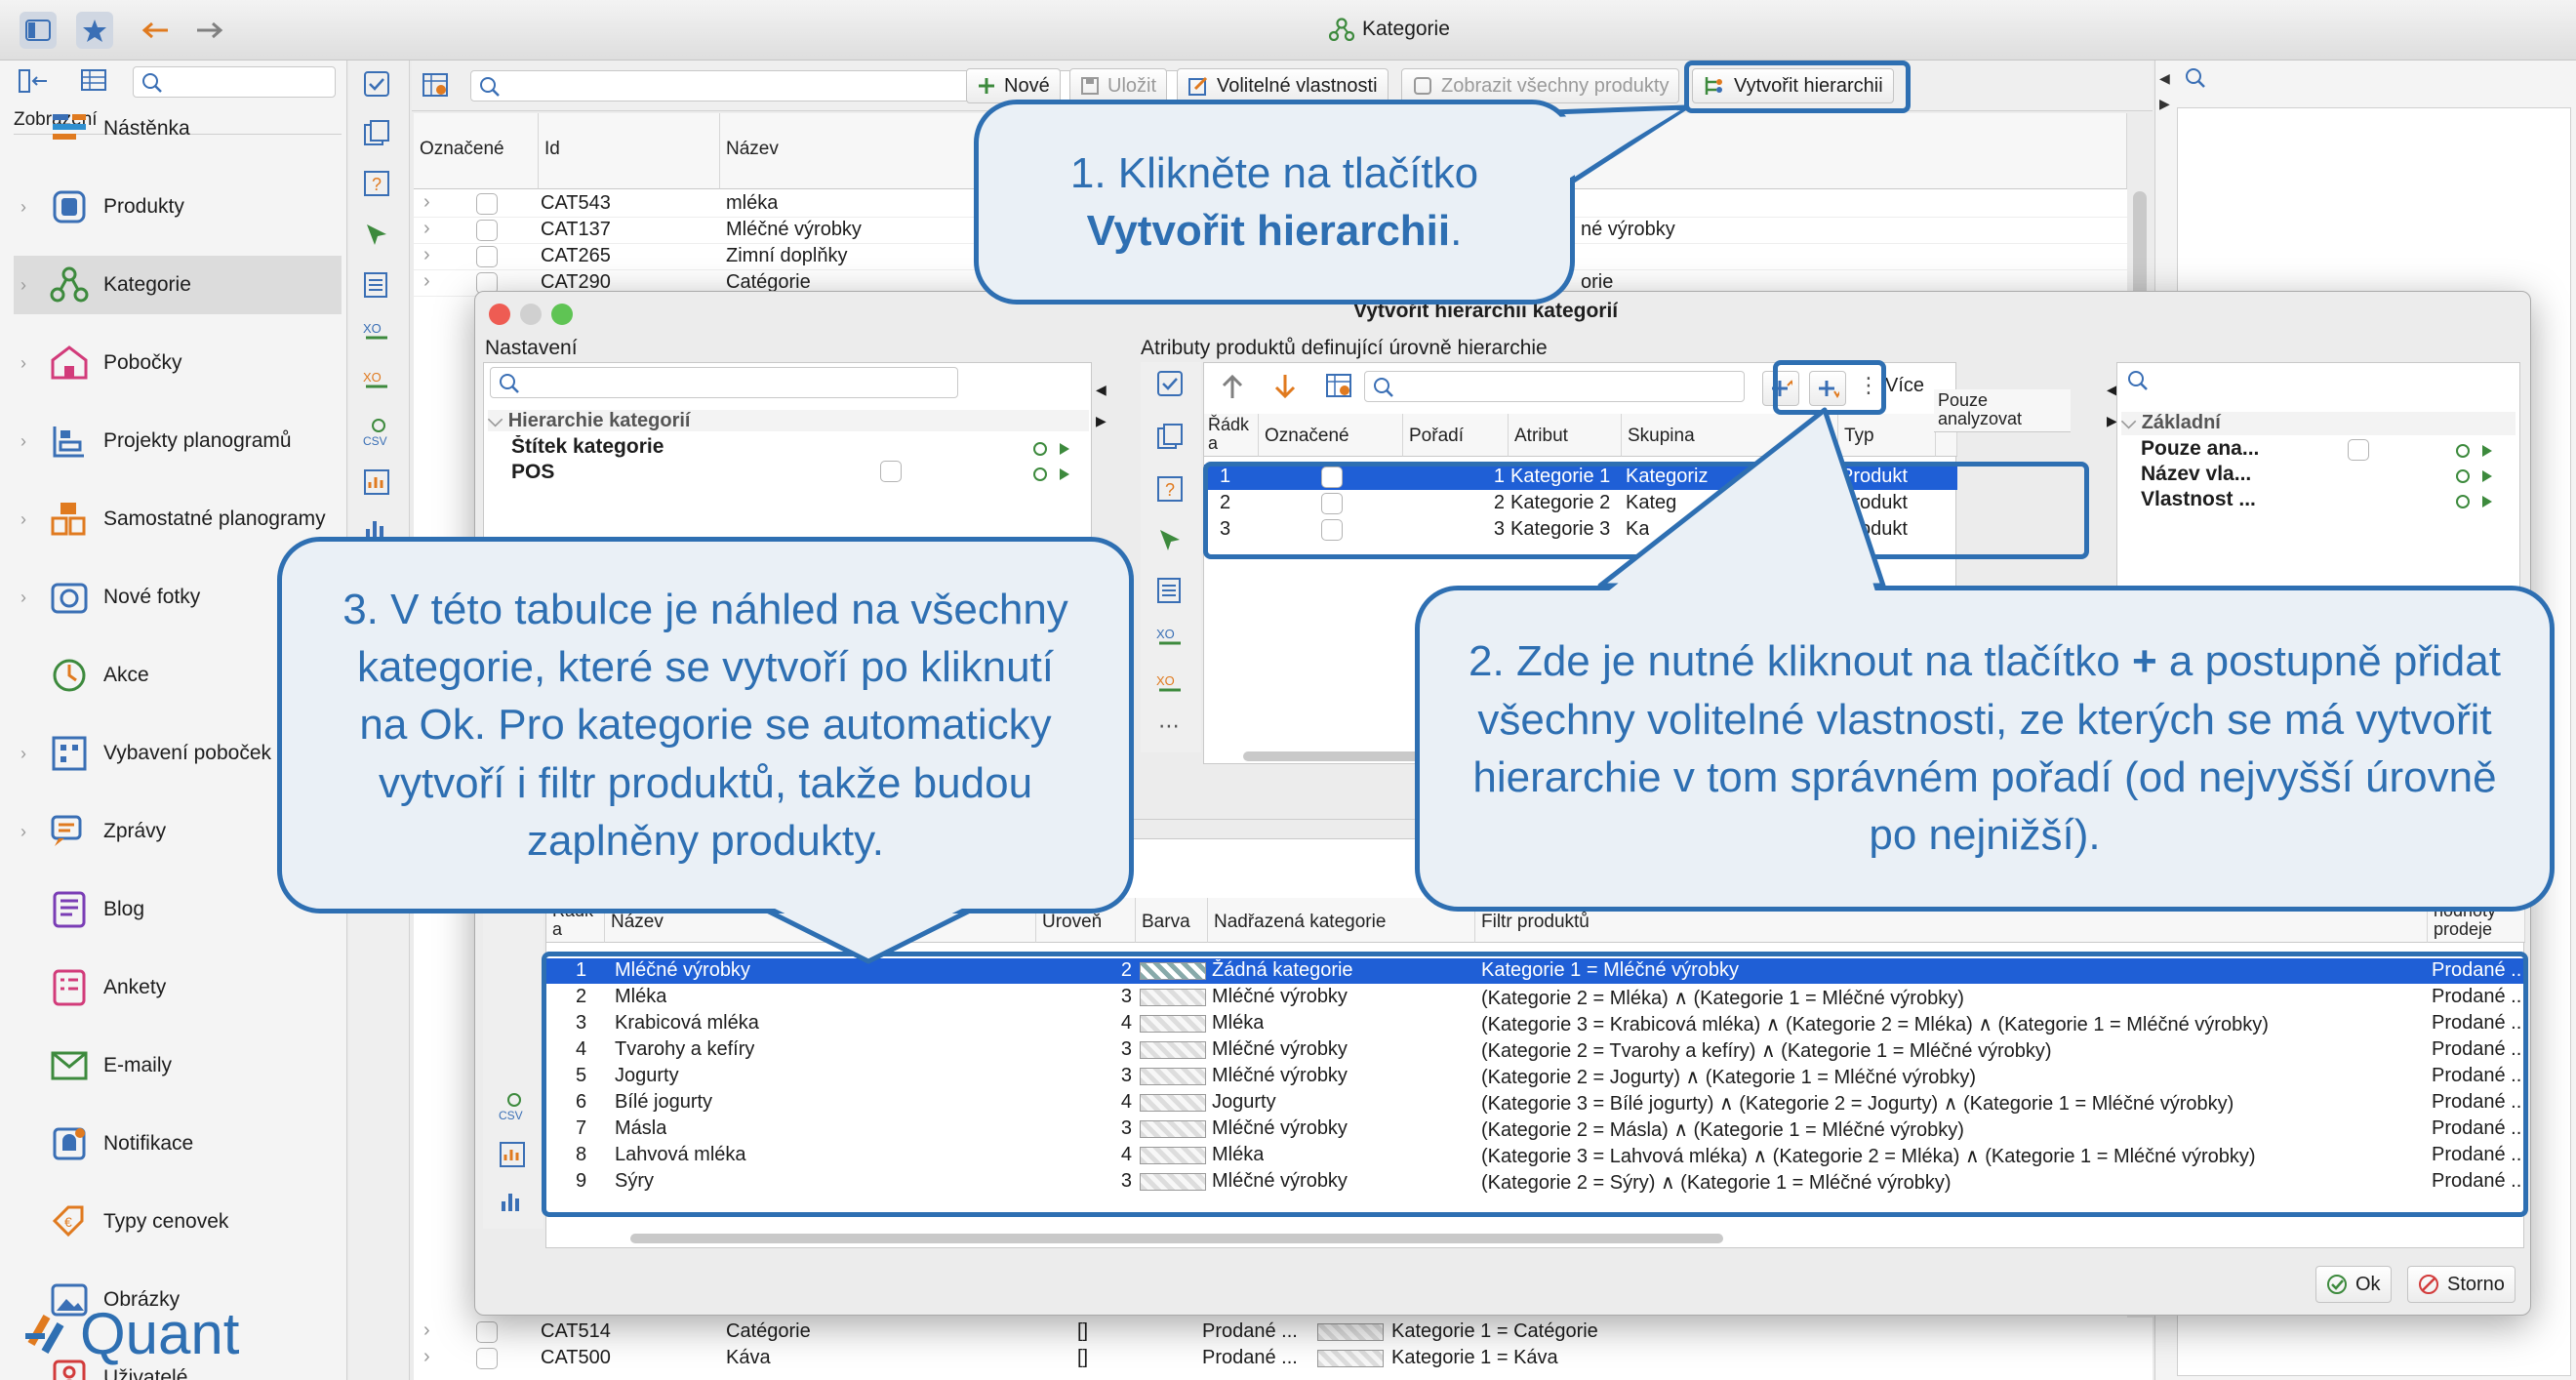 This screenshot has width=2576, height=1380. I want to click on attr-col-group: Skupina, so click(1730, 435).